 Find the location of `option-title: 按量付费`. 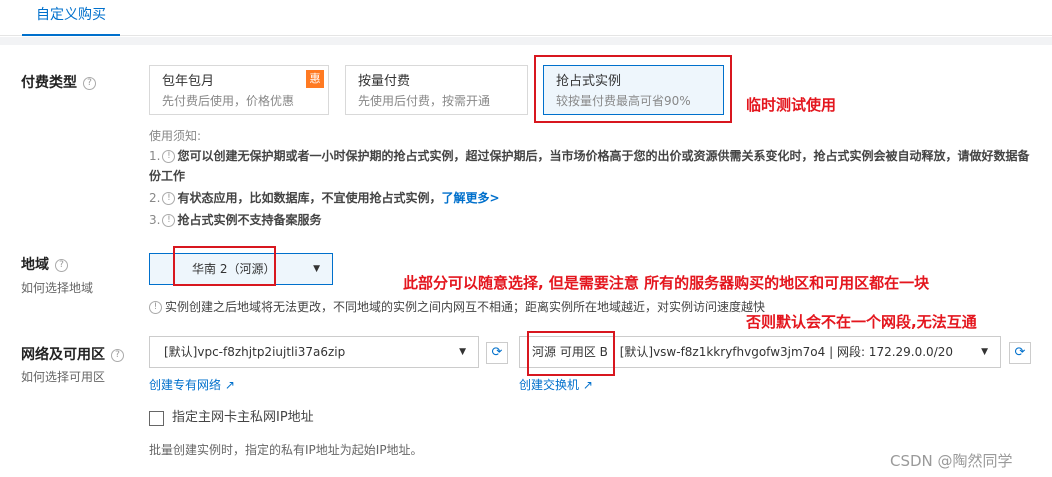

option-title: 按量付费 is located at coordinates (384, 81).